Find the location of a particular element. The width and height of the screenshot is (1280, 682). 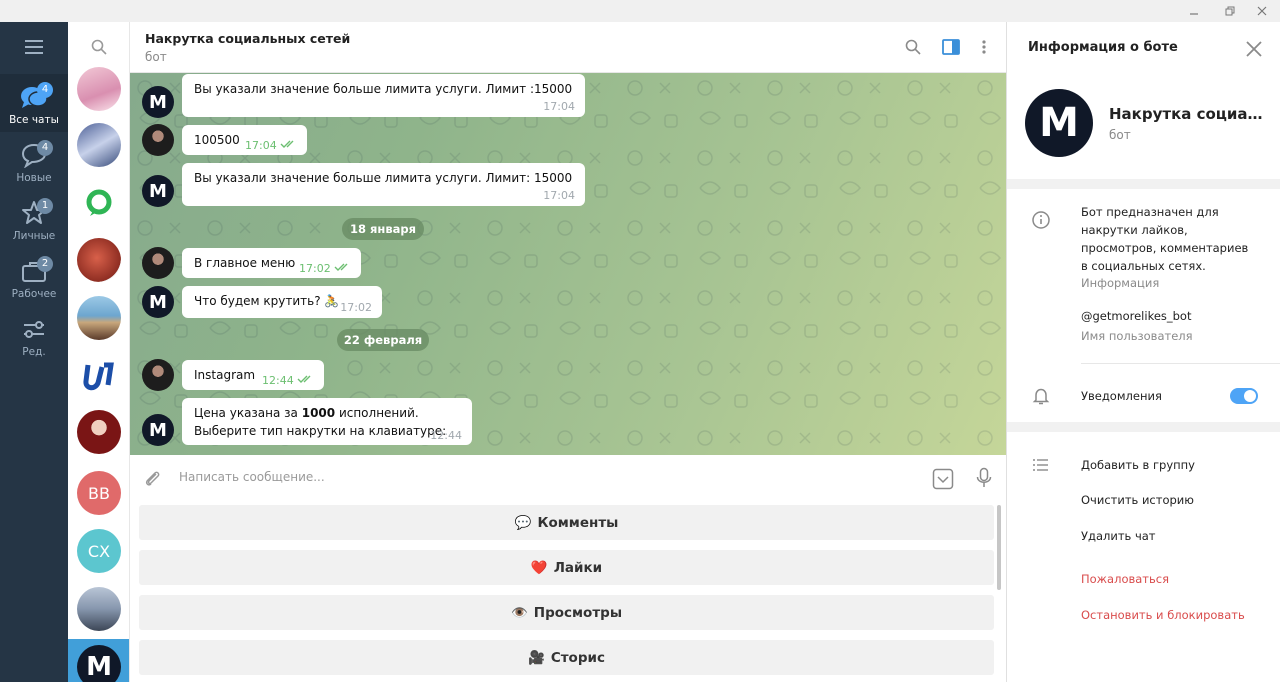

add-to-group-button: Добавить в группу is located at coordinates (1138, 465).